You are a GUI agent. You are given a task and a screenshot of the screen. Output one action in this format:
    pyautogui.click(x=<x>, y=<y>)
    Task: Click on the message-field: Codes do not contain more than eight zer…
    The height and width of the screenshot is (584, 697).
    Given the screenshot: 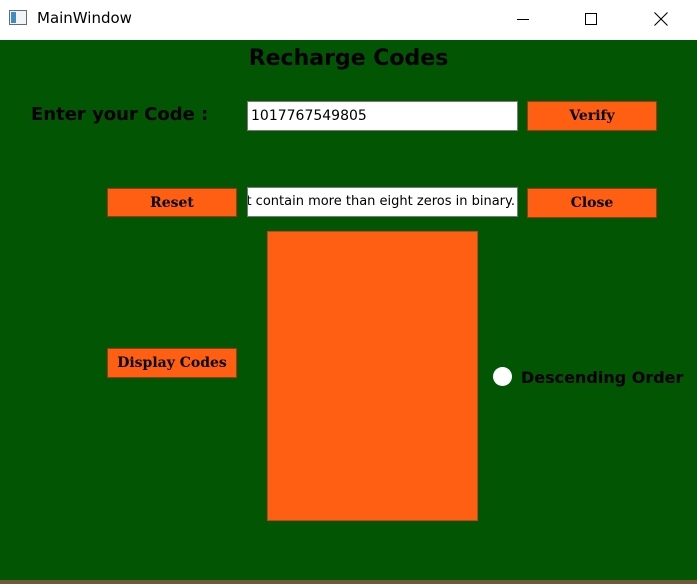 What is the action you would take?
    pyautogui.click(x=382, y=202)
    